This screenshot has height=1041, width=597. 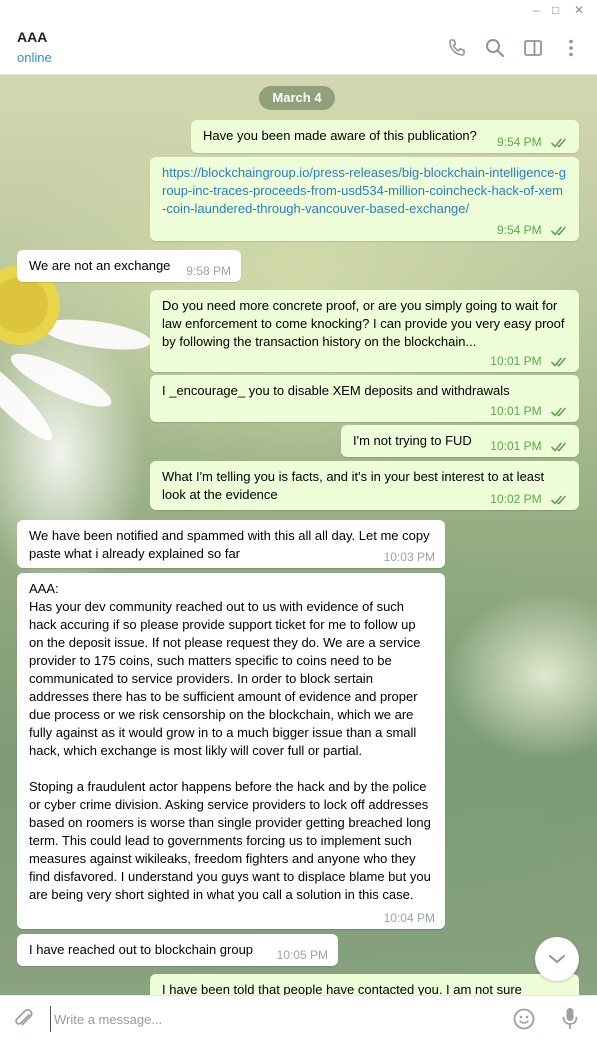 I want to click on message-composer, so click(x=298, y=1018).